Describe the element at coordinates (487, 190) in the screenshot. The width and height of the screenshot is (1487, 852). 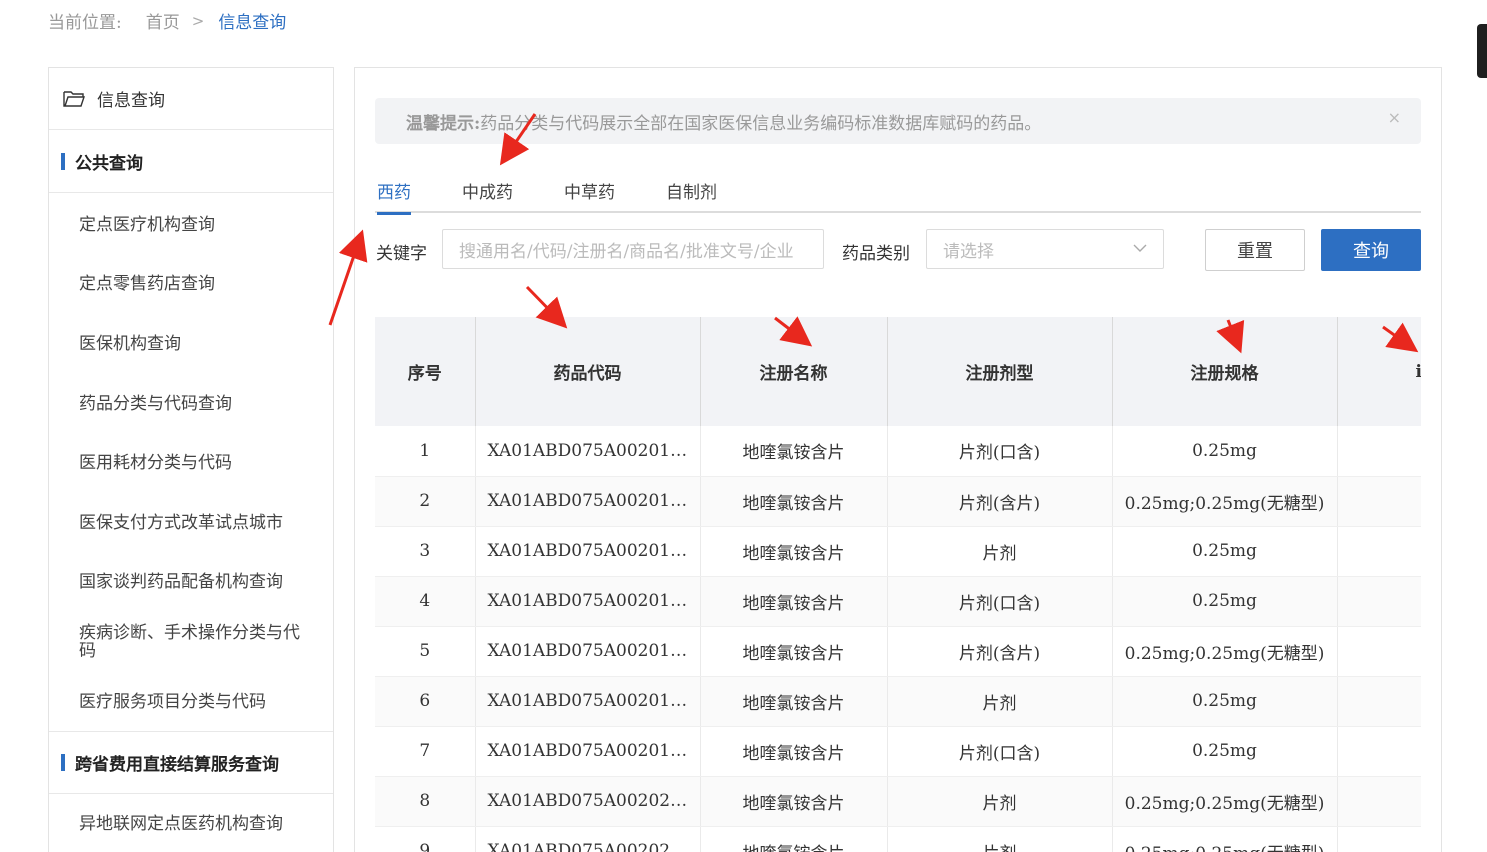
I see `tab-chinese-patent-medicine: 中成药` at that location.